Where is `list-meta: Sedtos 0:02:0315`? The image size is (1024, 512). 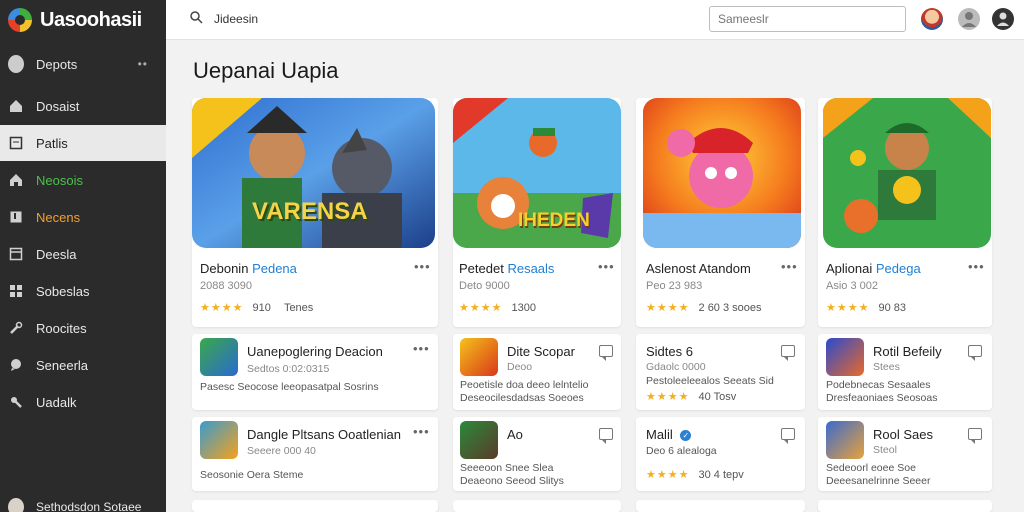
list-meta: Sedtos 0:02:0315 is located at coordinates (288, 369).